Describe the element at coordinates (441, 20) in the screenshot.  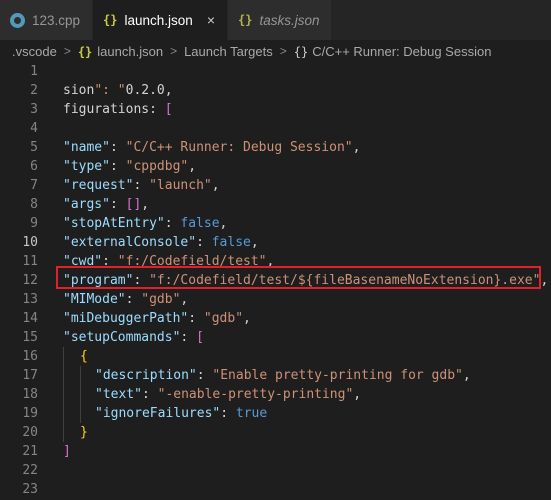
I see `tab-bar-empty-space` at that location.